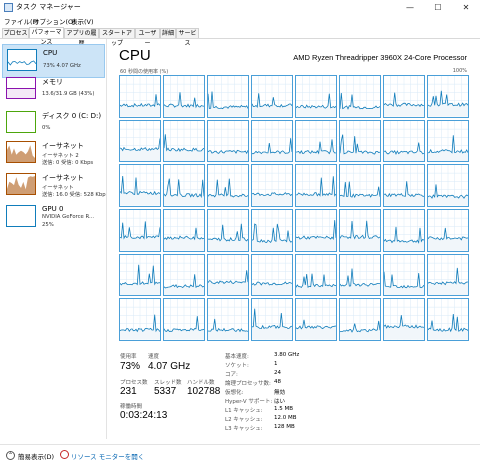 The width and height of the screenshot is (480, 467). I want to click on handle-count-label: ハンドル数, so click(201, 383).